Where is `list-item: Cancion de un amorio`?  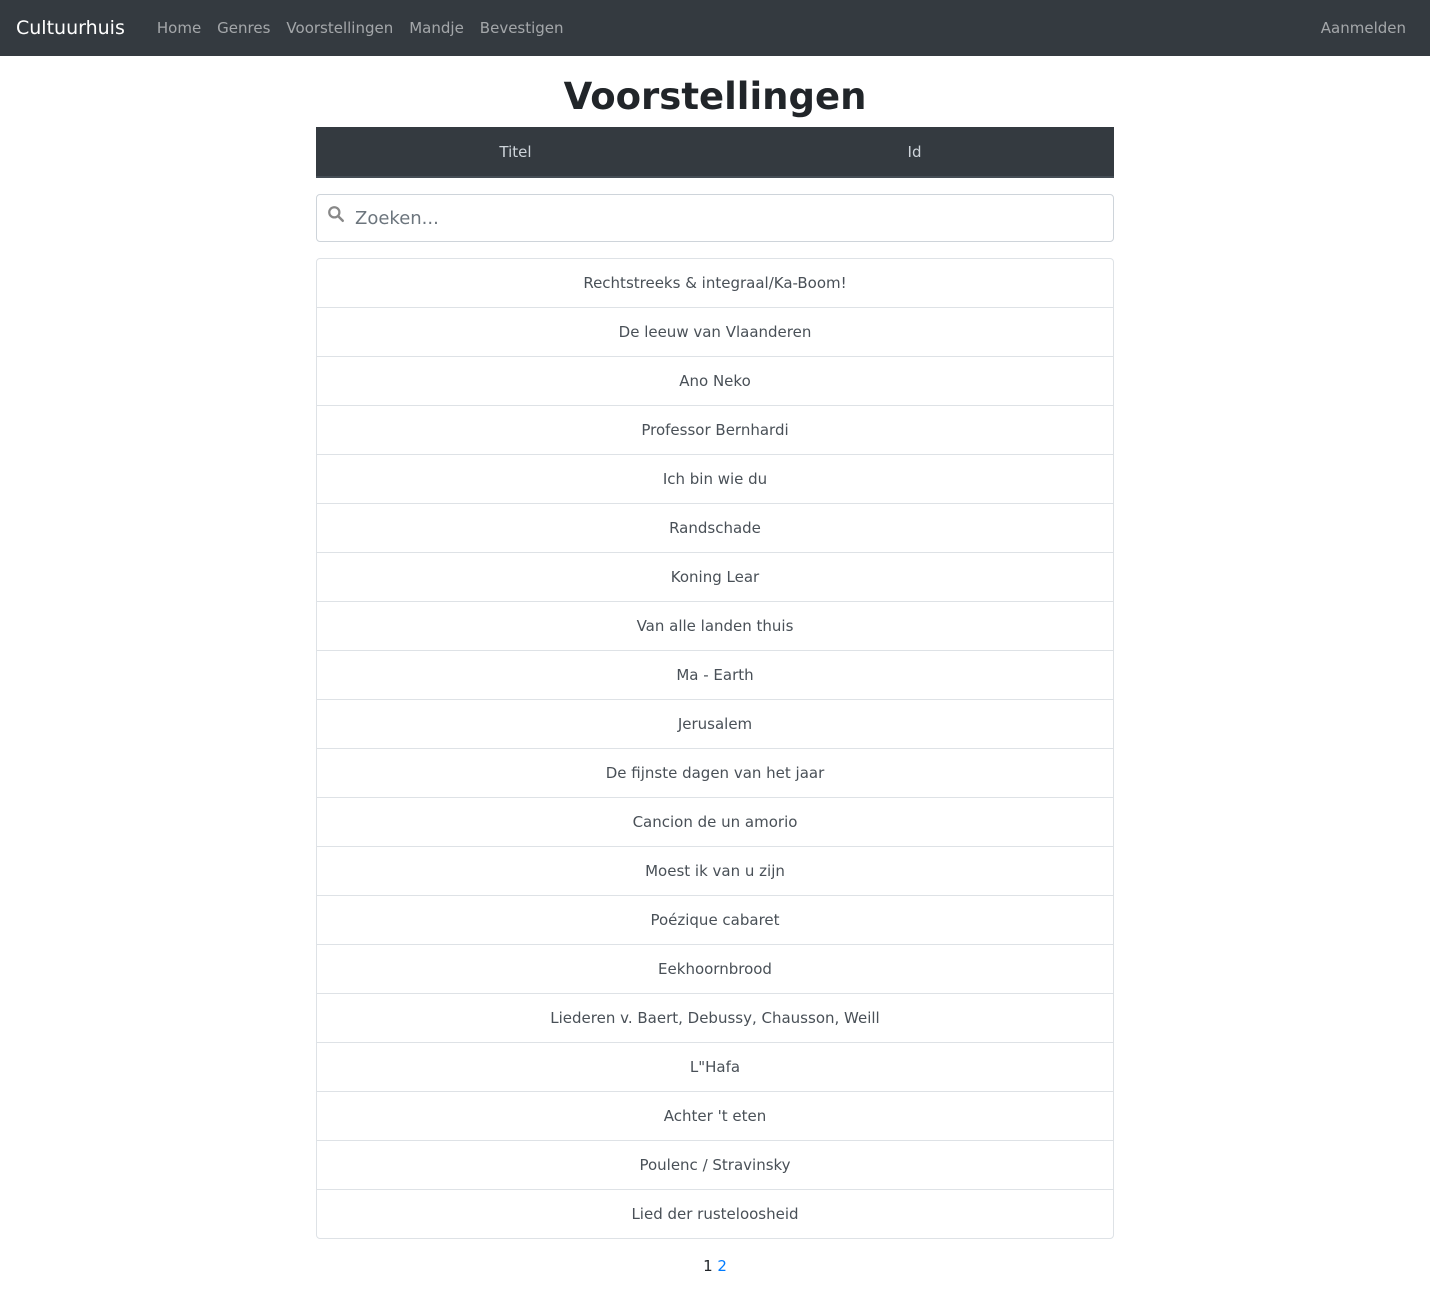 list-item: Cancion de un amorio is located at coordinates (715, 822).